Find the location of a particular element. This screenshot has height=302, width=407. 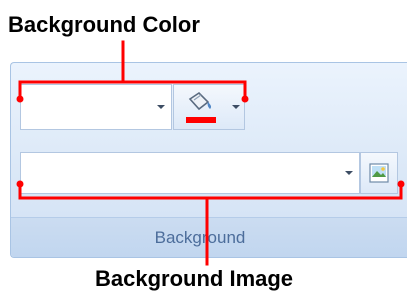

background-color-callout-title: Background Color is located at coordinates (104, 24).